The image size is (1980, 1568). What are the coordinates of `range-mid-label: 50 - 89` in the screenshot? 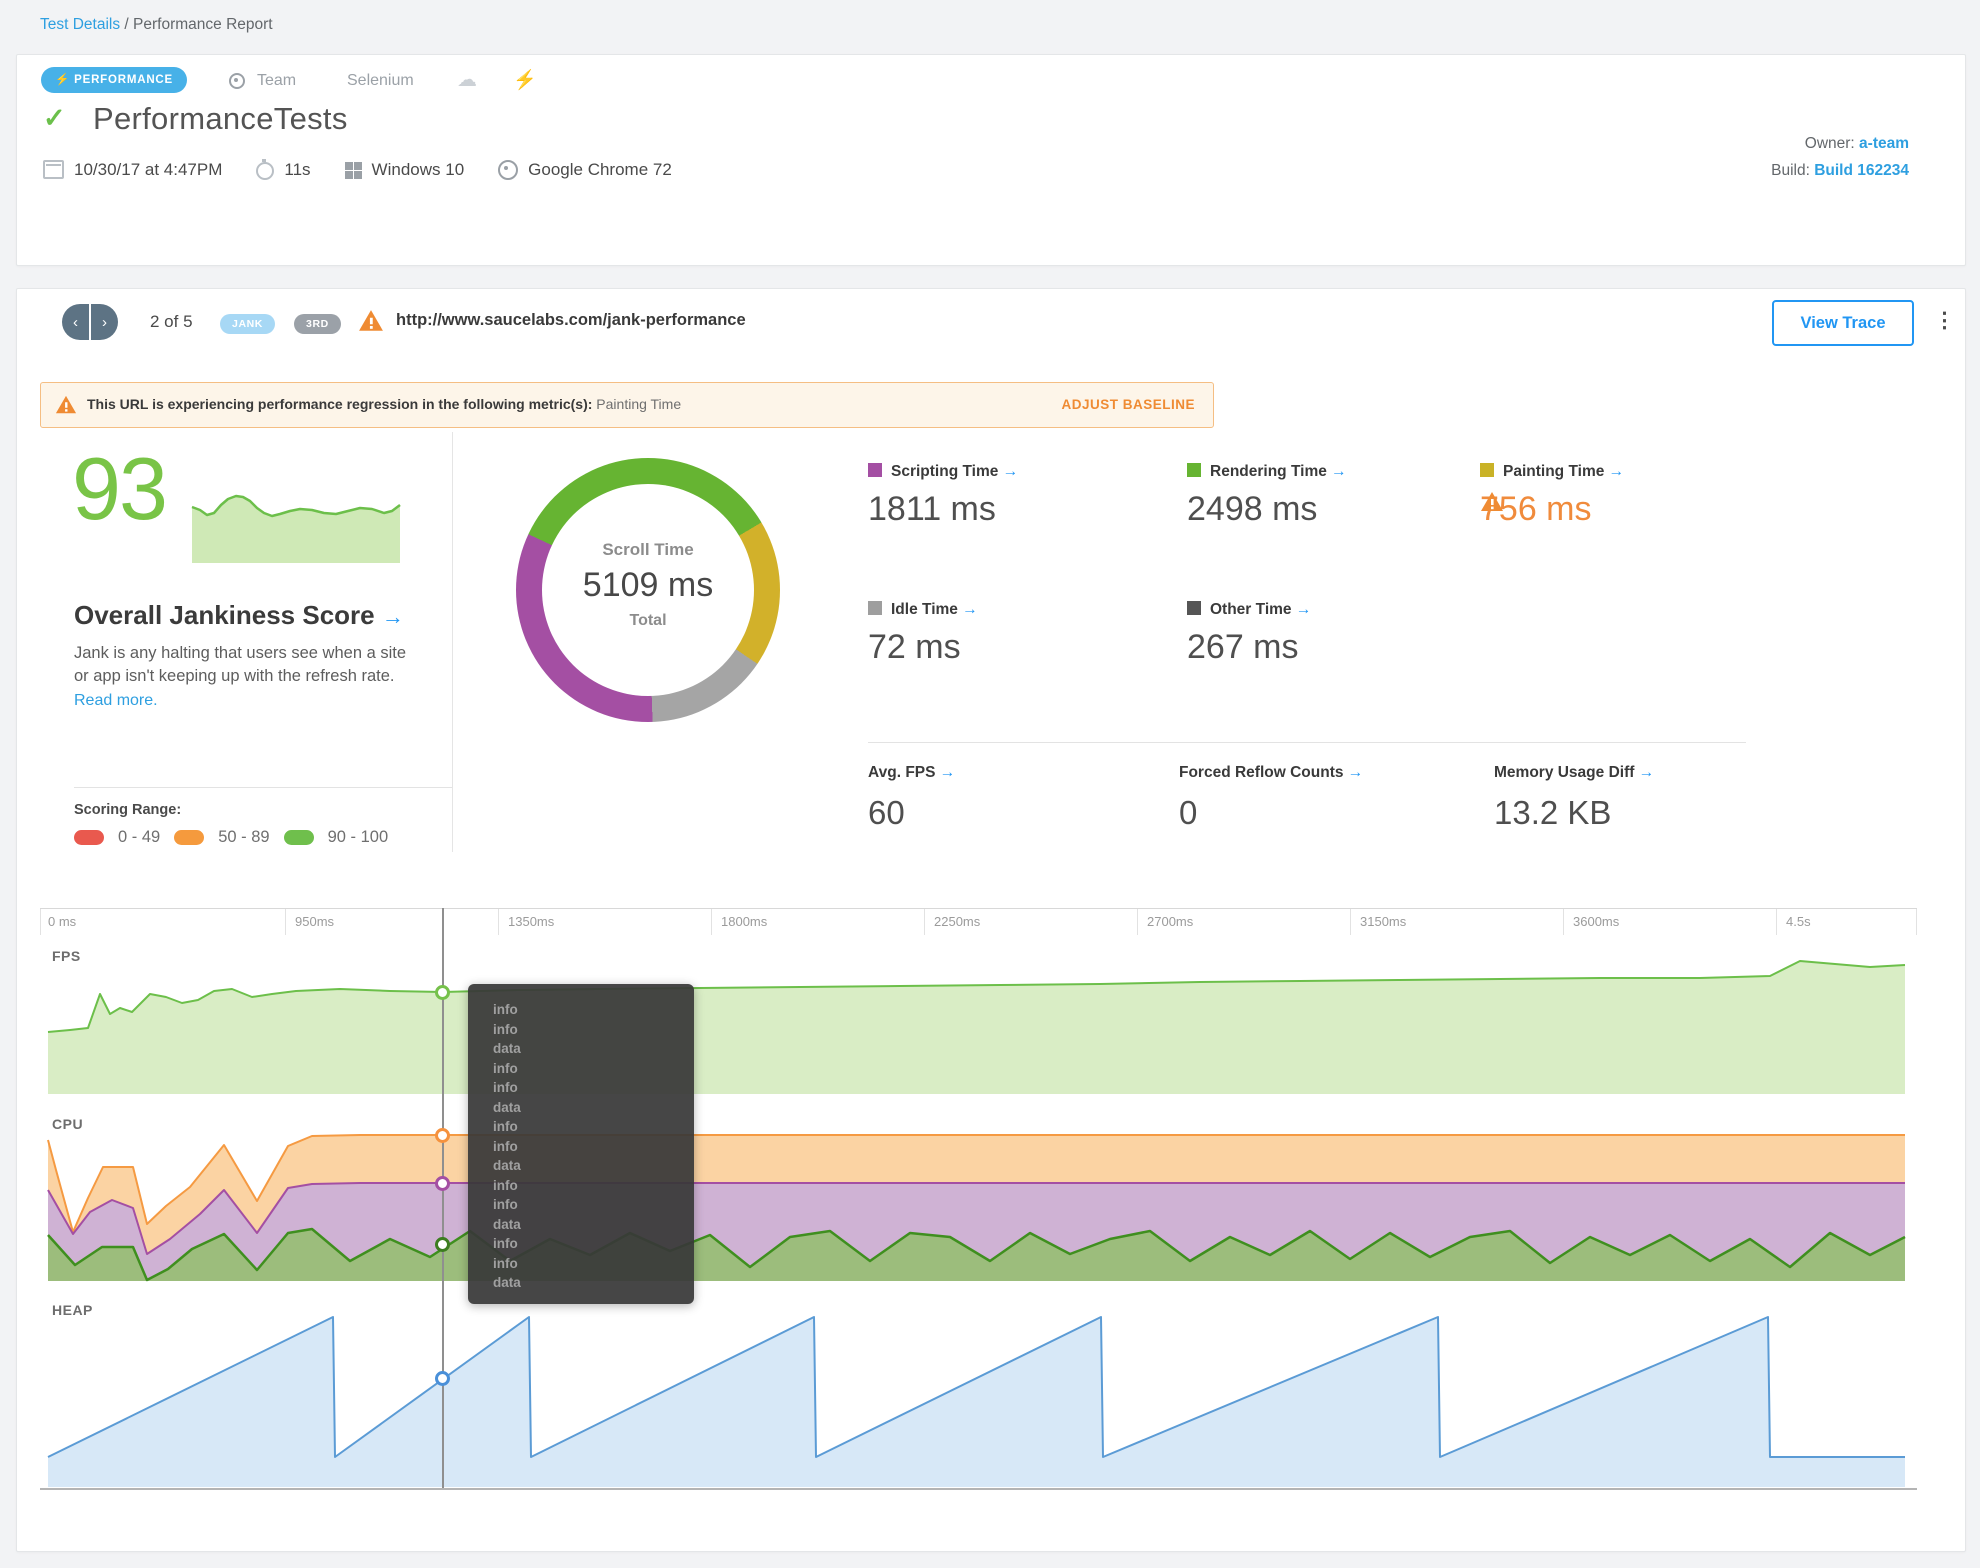 It's located at (244, 837).